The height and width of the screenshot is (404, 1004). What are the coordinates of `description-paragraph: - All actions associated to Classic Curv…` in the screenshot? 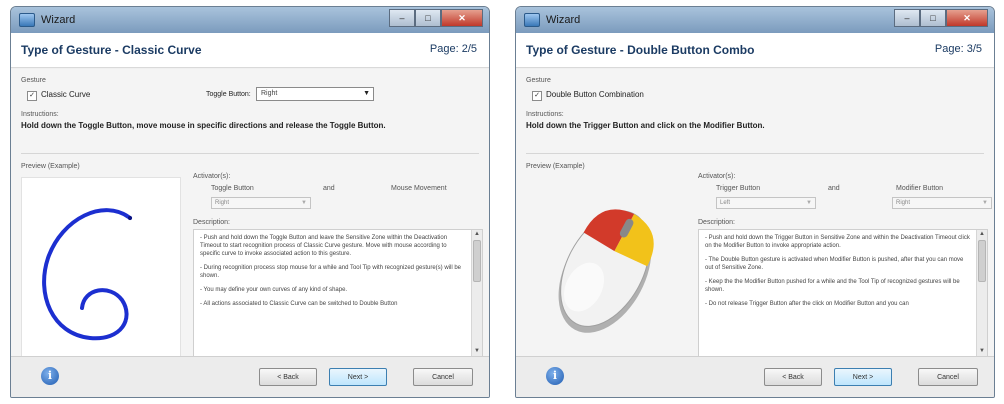 It's located at (299, 304).